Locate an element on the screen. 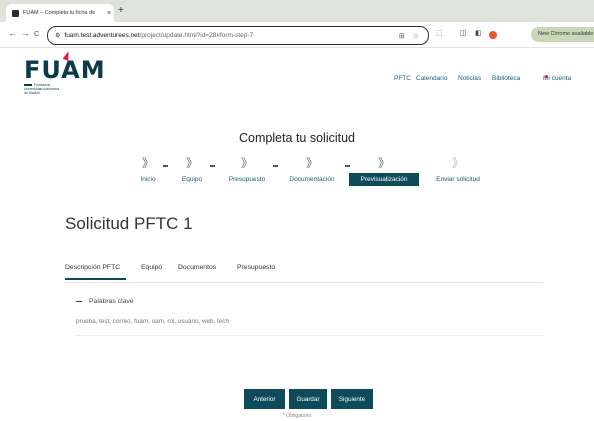  tab-equipo: Equipo is located at coordinates (151, 267).